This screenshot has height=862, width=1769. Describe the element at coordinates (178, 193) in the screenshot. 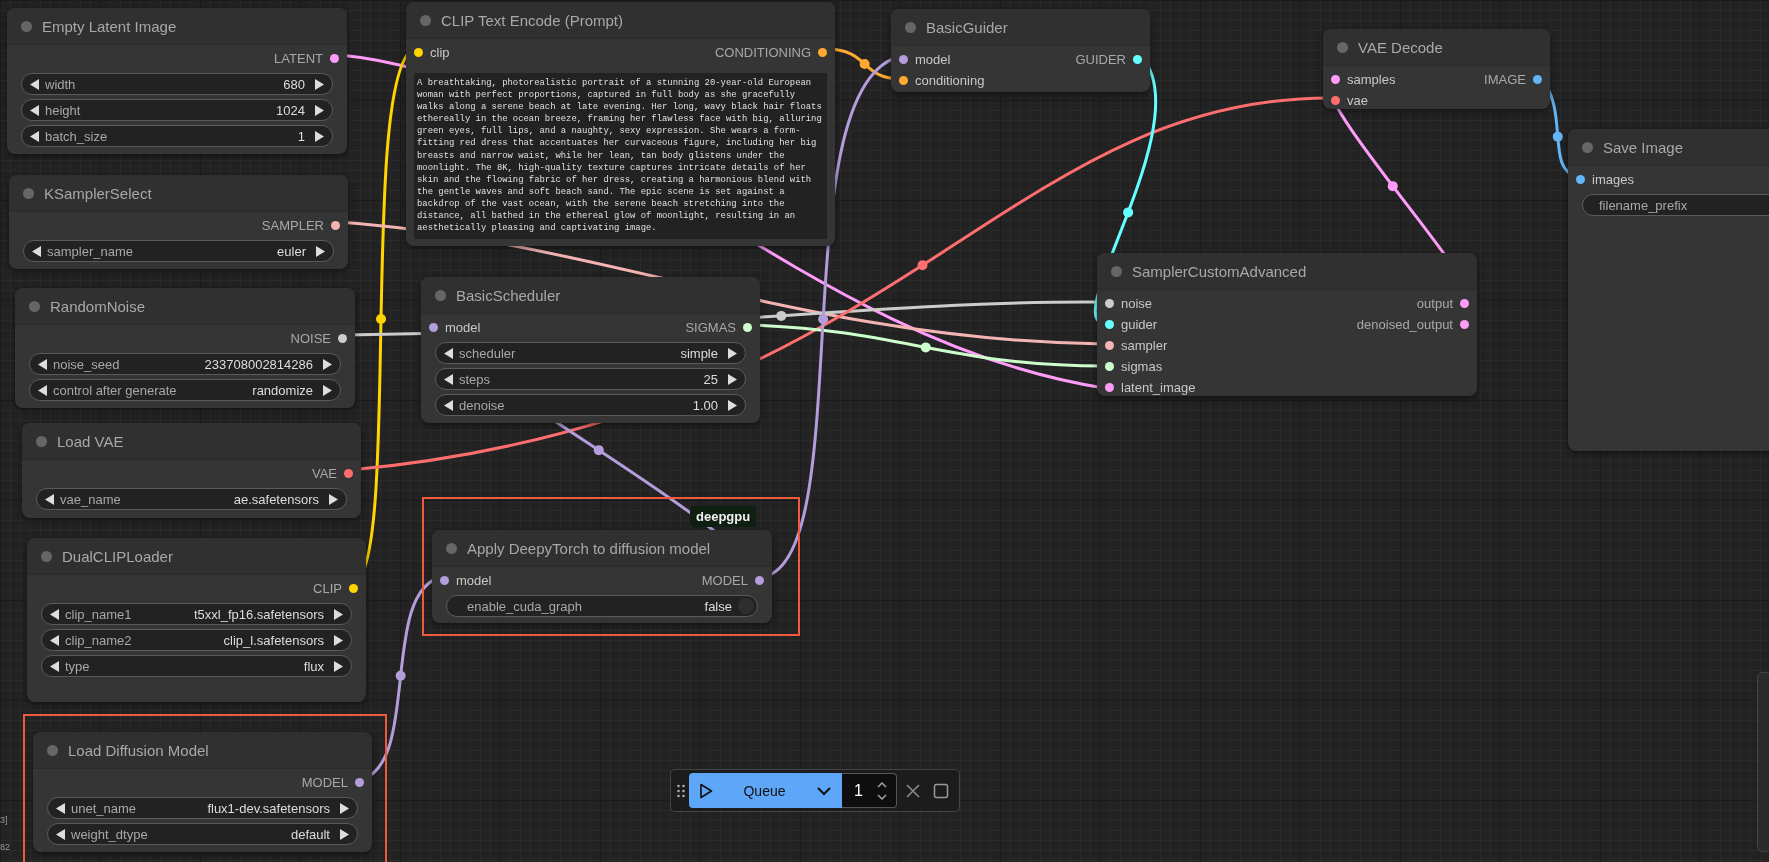

I see `node-header: KSamplerSelect` at that location.